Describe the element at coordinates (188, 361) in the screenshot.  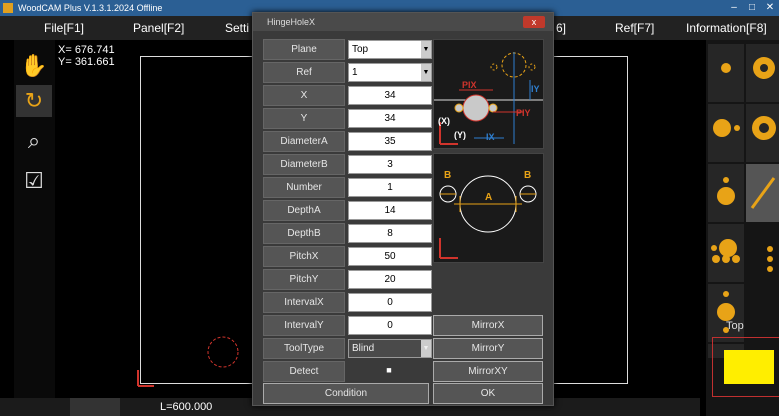
I see `canvas-markers` at that location.